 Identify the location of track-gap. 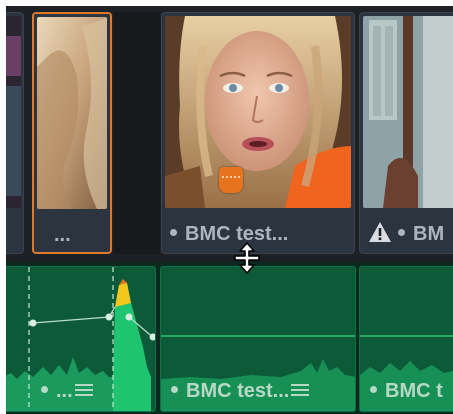
(137, 133).